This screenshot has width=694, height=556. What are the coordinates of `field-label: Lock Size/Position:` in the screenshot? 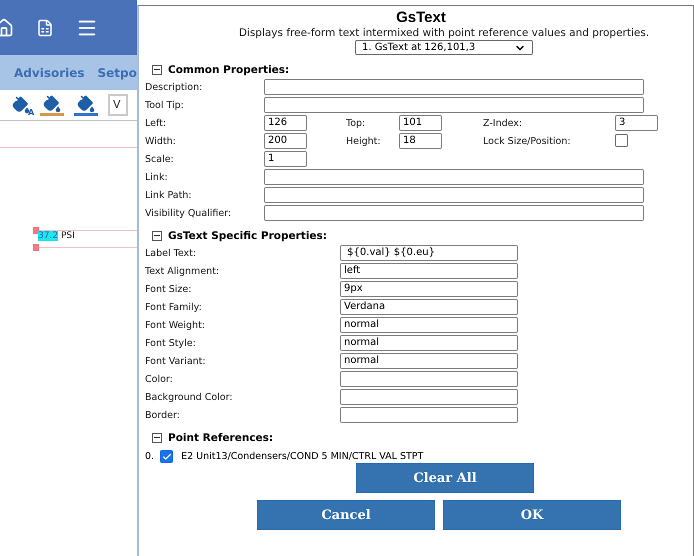 It's located at (527, 141).